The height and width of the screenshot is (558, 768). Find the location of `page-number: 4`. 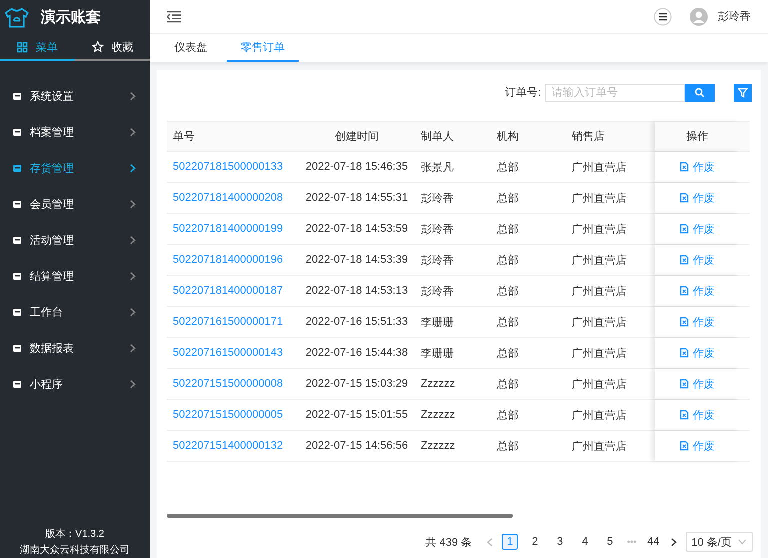

page-number: 4 is located at coordinates (585, 542).